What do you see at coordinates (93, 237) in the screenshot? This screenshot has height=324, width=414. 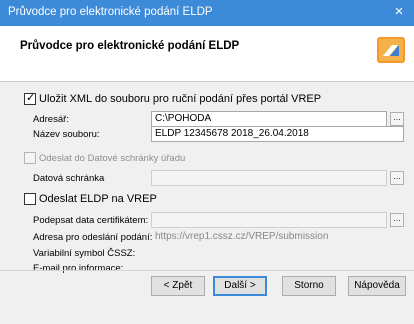 I see `submission-url-label: Adresa pro odeslání podání:` at bounding box center [93, 237].